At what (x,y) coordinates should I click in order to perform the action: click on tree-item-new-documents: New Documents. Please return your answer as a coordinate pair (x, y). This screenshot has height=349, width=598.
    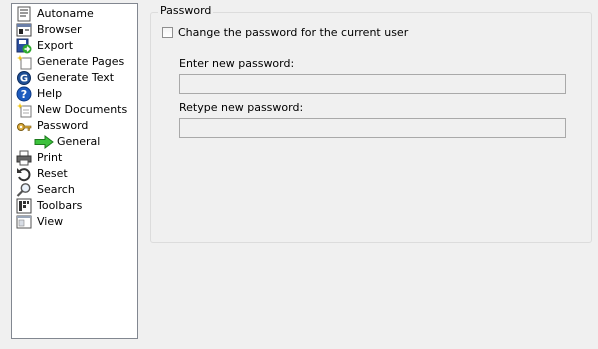
    Looking at the image, I should click on (74, 110).